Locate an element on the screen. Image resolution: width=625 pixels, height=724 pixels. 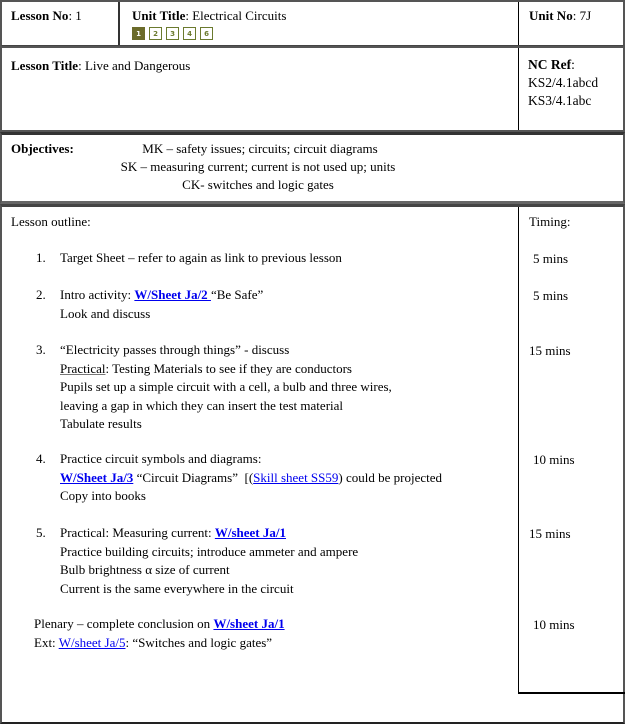
item-text: “Circuit Diagrams” [( is located at coordinates (193, 477).